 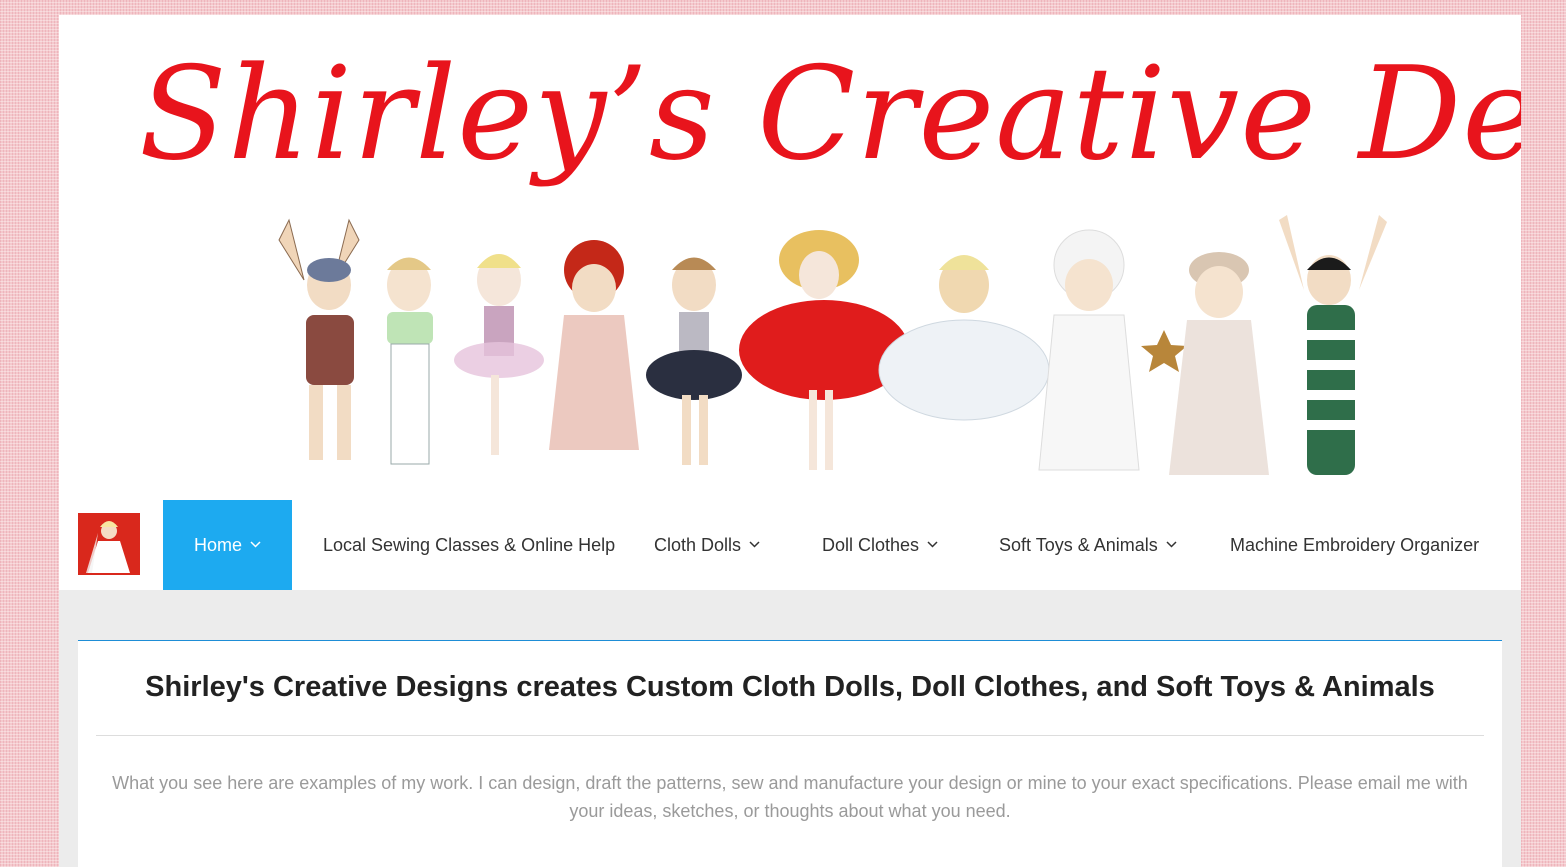 What do you see at coordinates (1078, 545) in the screenshot?
I see `nav-item-label: Soft Toys & Animals` at bounding box center [1078, 545].